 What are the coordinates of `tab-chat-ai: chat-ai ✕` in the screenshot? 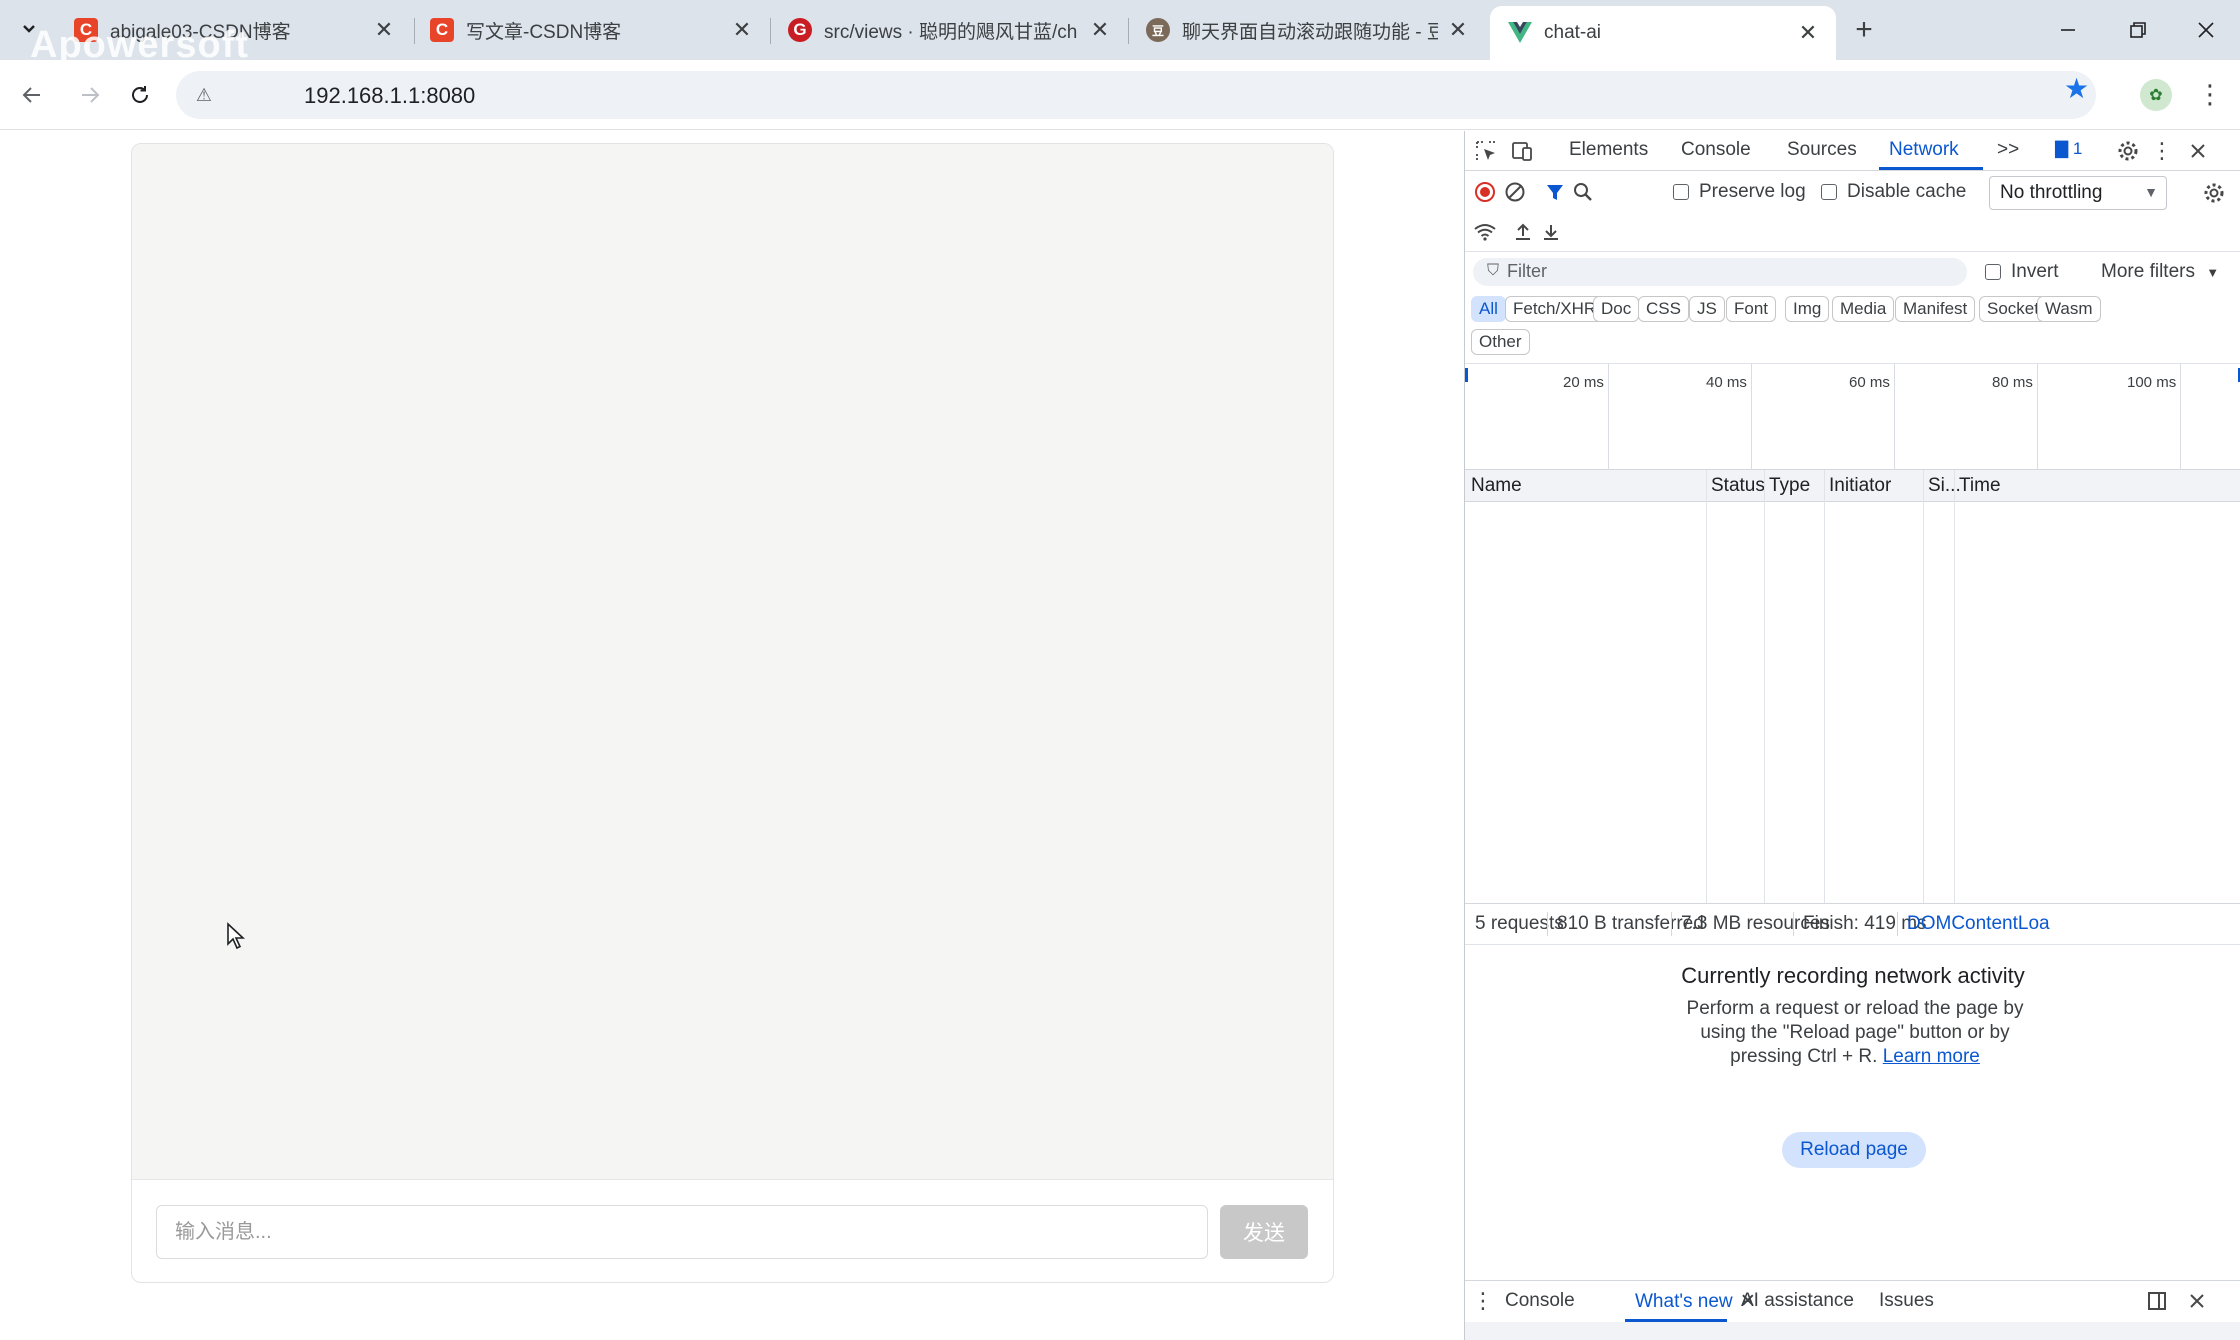 It's located at (1663, 33).